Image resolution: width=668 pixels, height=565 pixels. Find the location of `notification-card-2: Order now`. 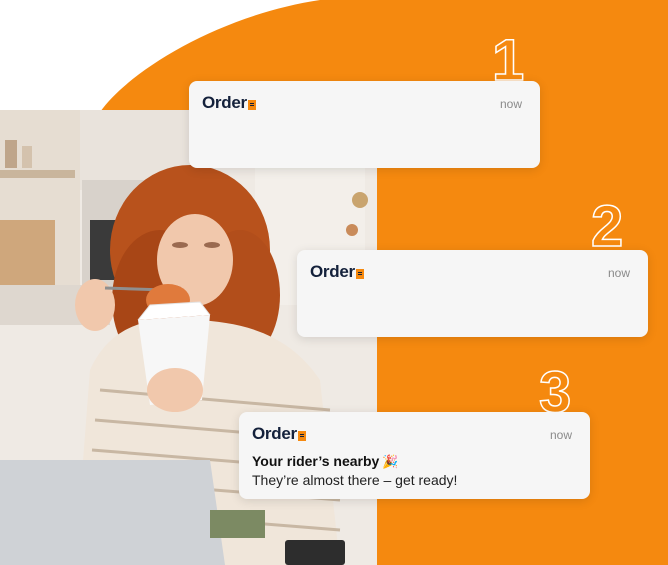

notification-card-2: Order now is located at coordinates (472, 293).